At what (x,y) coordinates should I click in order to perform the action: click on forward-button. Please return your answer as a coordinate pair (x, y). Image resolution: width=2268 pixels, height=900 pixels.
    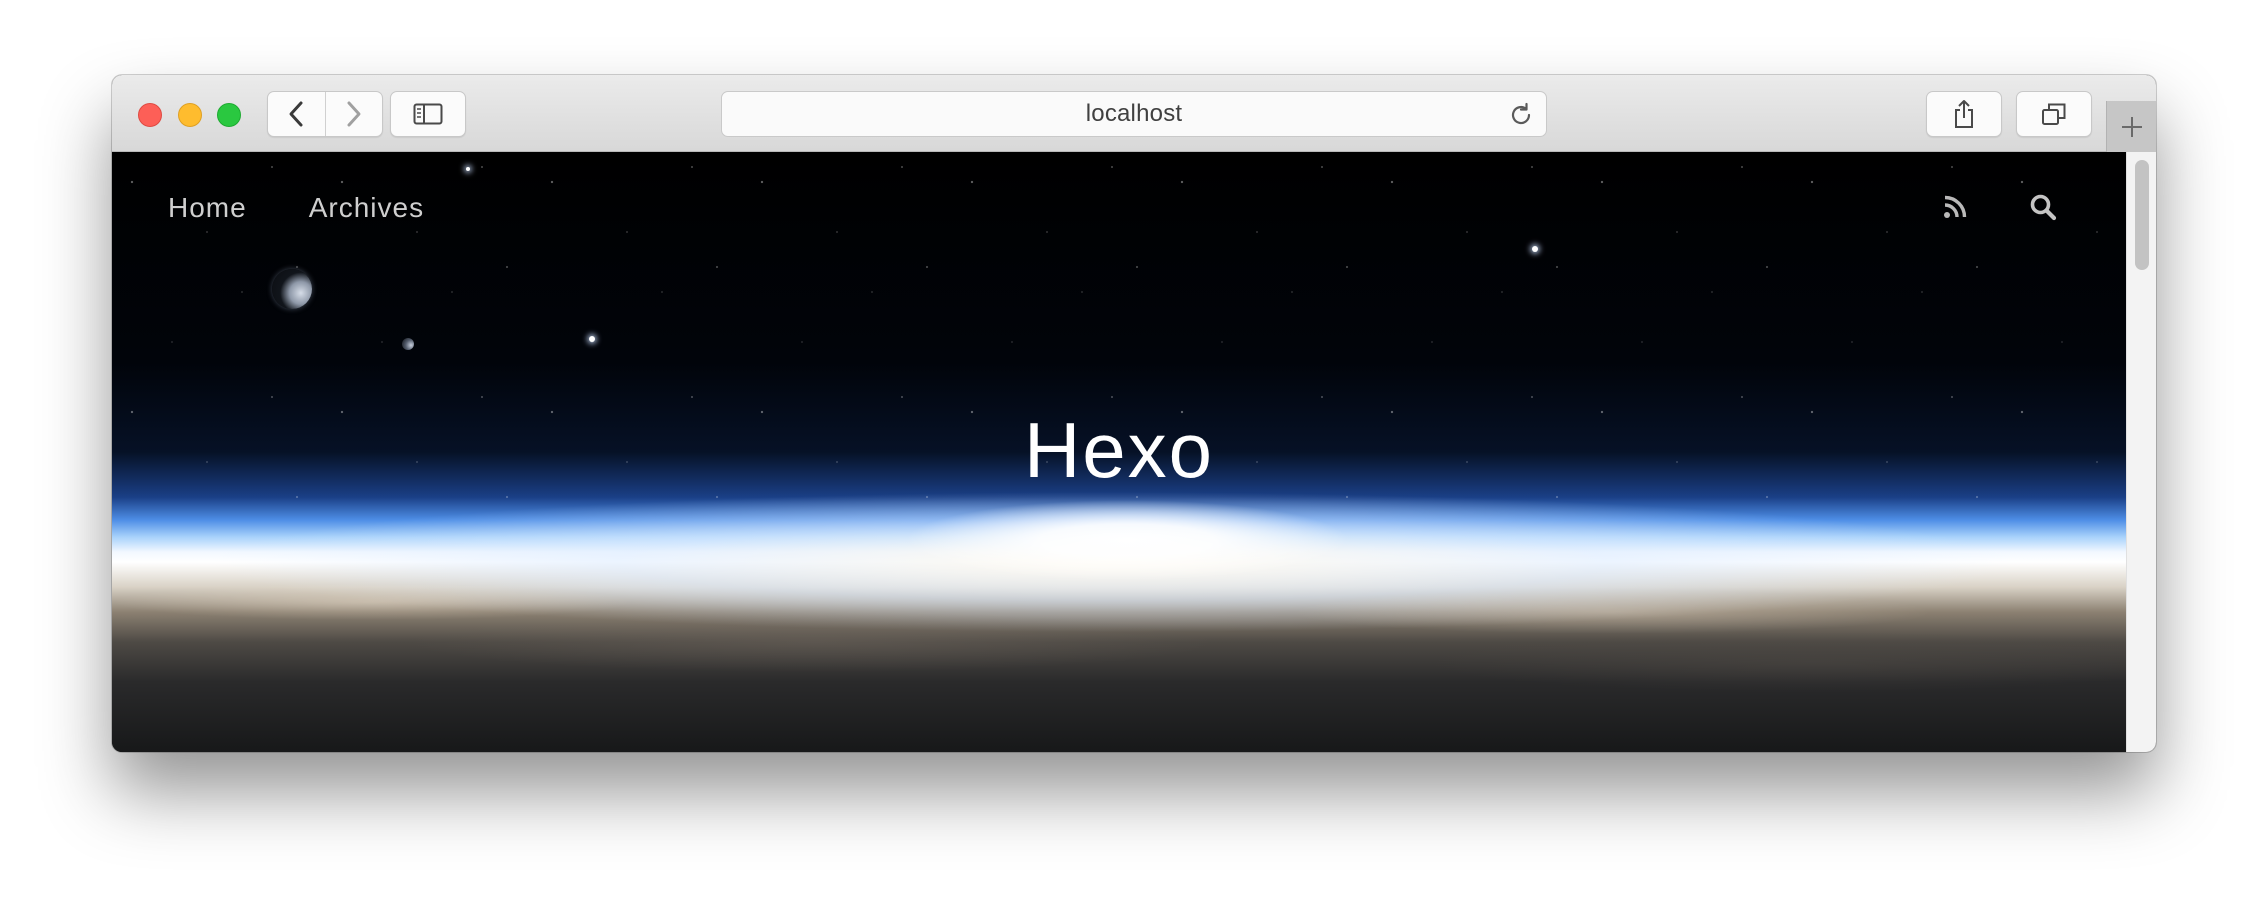
    Looking at the image, I should click on (353, 114).